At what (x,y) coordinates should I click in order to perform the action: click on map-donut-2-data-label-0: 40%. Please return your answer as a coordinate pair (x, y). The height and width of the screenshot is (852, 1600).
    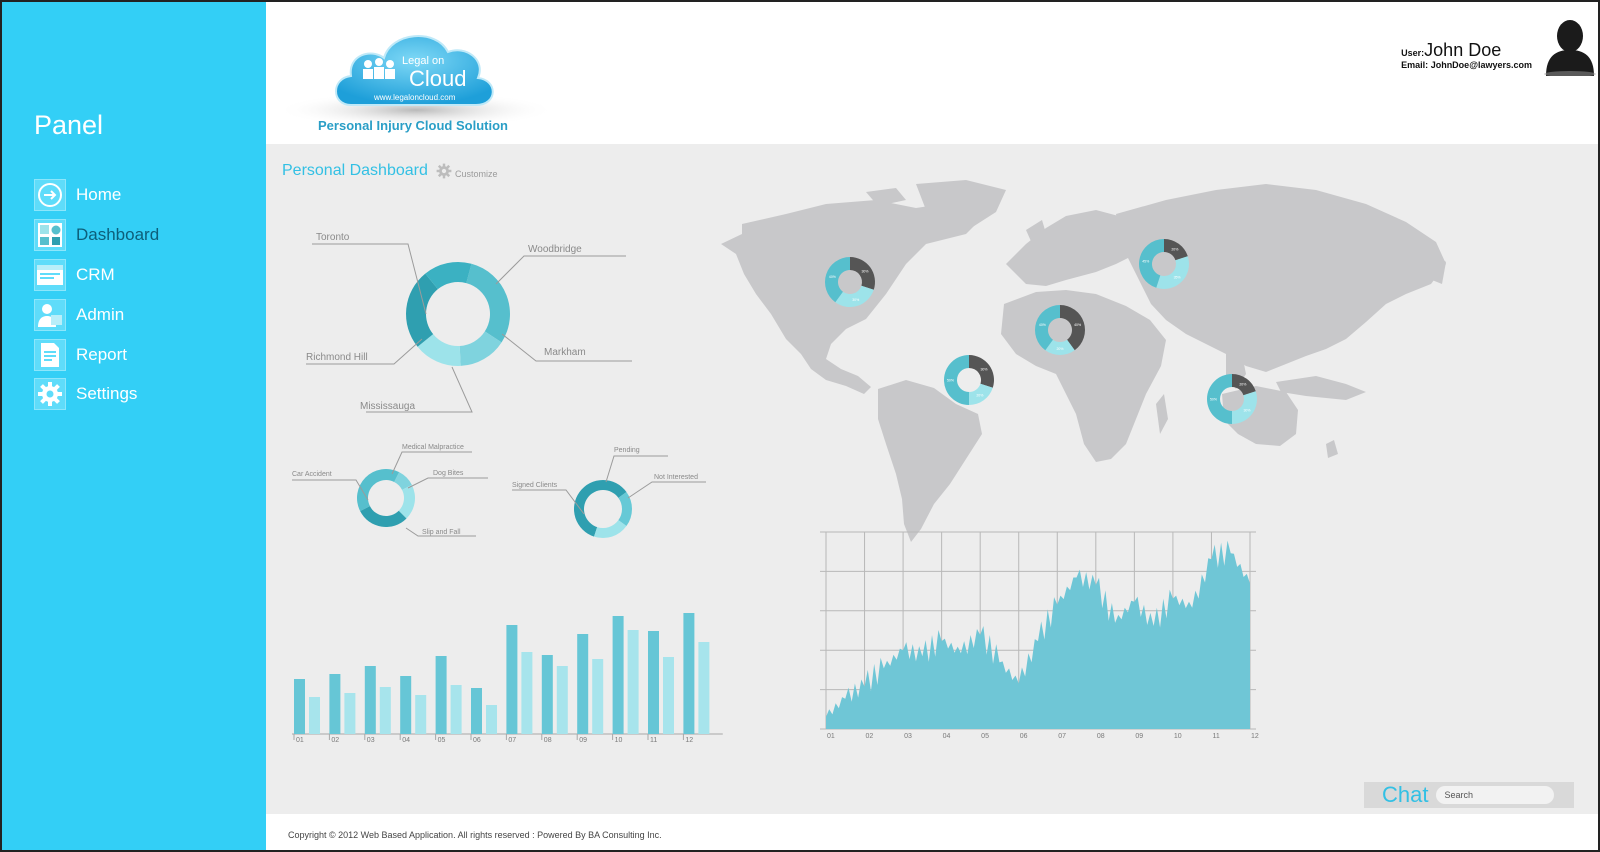
    Looking at the image, I should click on (1077, 325).